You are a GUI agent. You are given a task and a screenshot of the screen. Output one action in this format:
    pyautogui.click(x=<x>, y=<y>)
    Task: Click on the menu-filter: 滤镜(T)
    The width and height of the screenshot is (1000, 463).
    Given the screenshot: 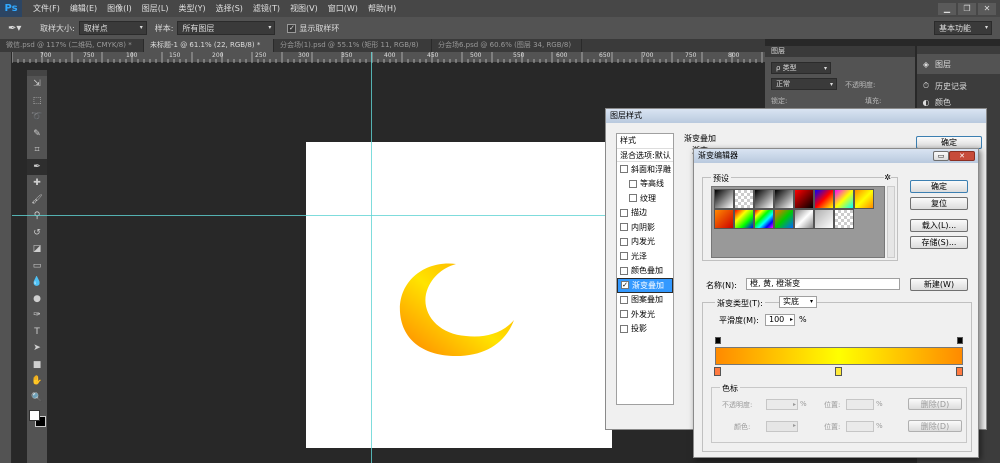 What is the action you would take?
    pyautogui.click(x=266, y=8)
    